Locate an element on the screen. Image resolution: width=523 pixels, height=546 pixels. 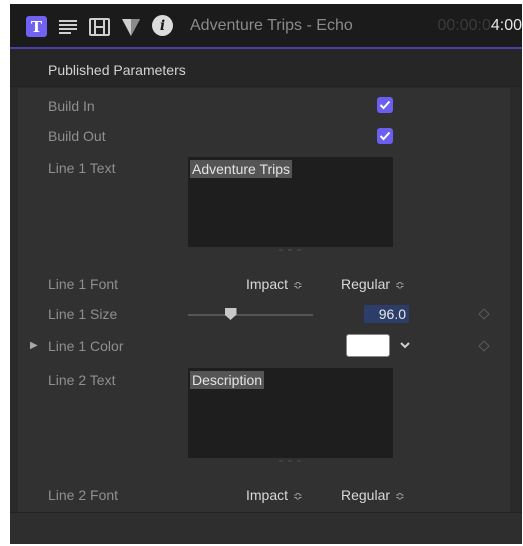
timecode-bright: 4:00 is located at coordinates (506, 25).